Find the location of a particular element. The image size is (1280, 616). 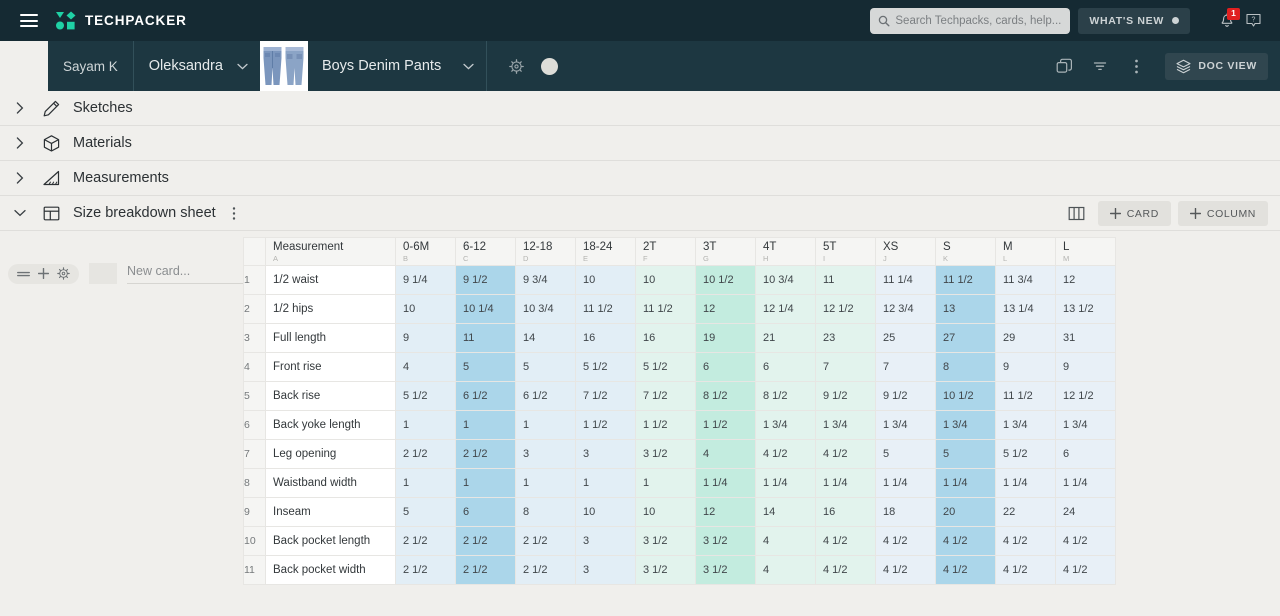

measurement-name-cell: Back pocket width is located at coordinates (330, 570).